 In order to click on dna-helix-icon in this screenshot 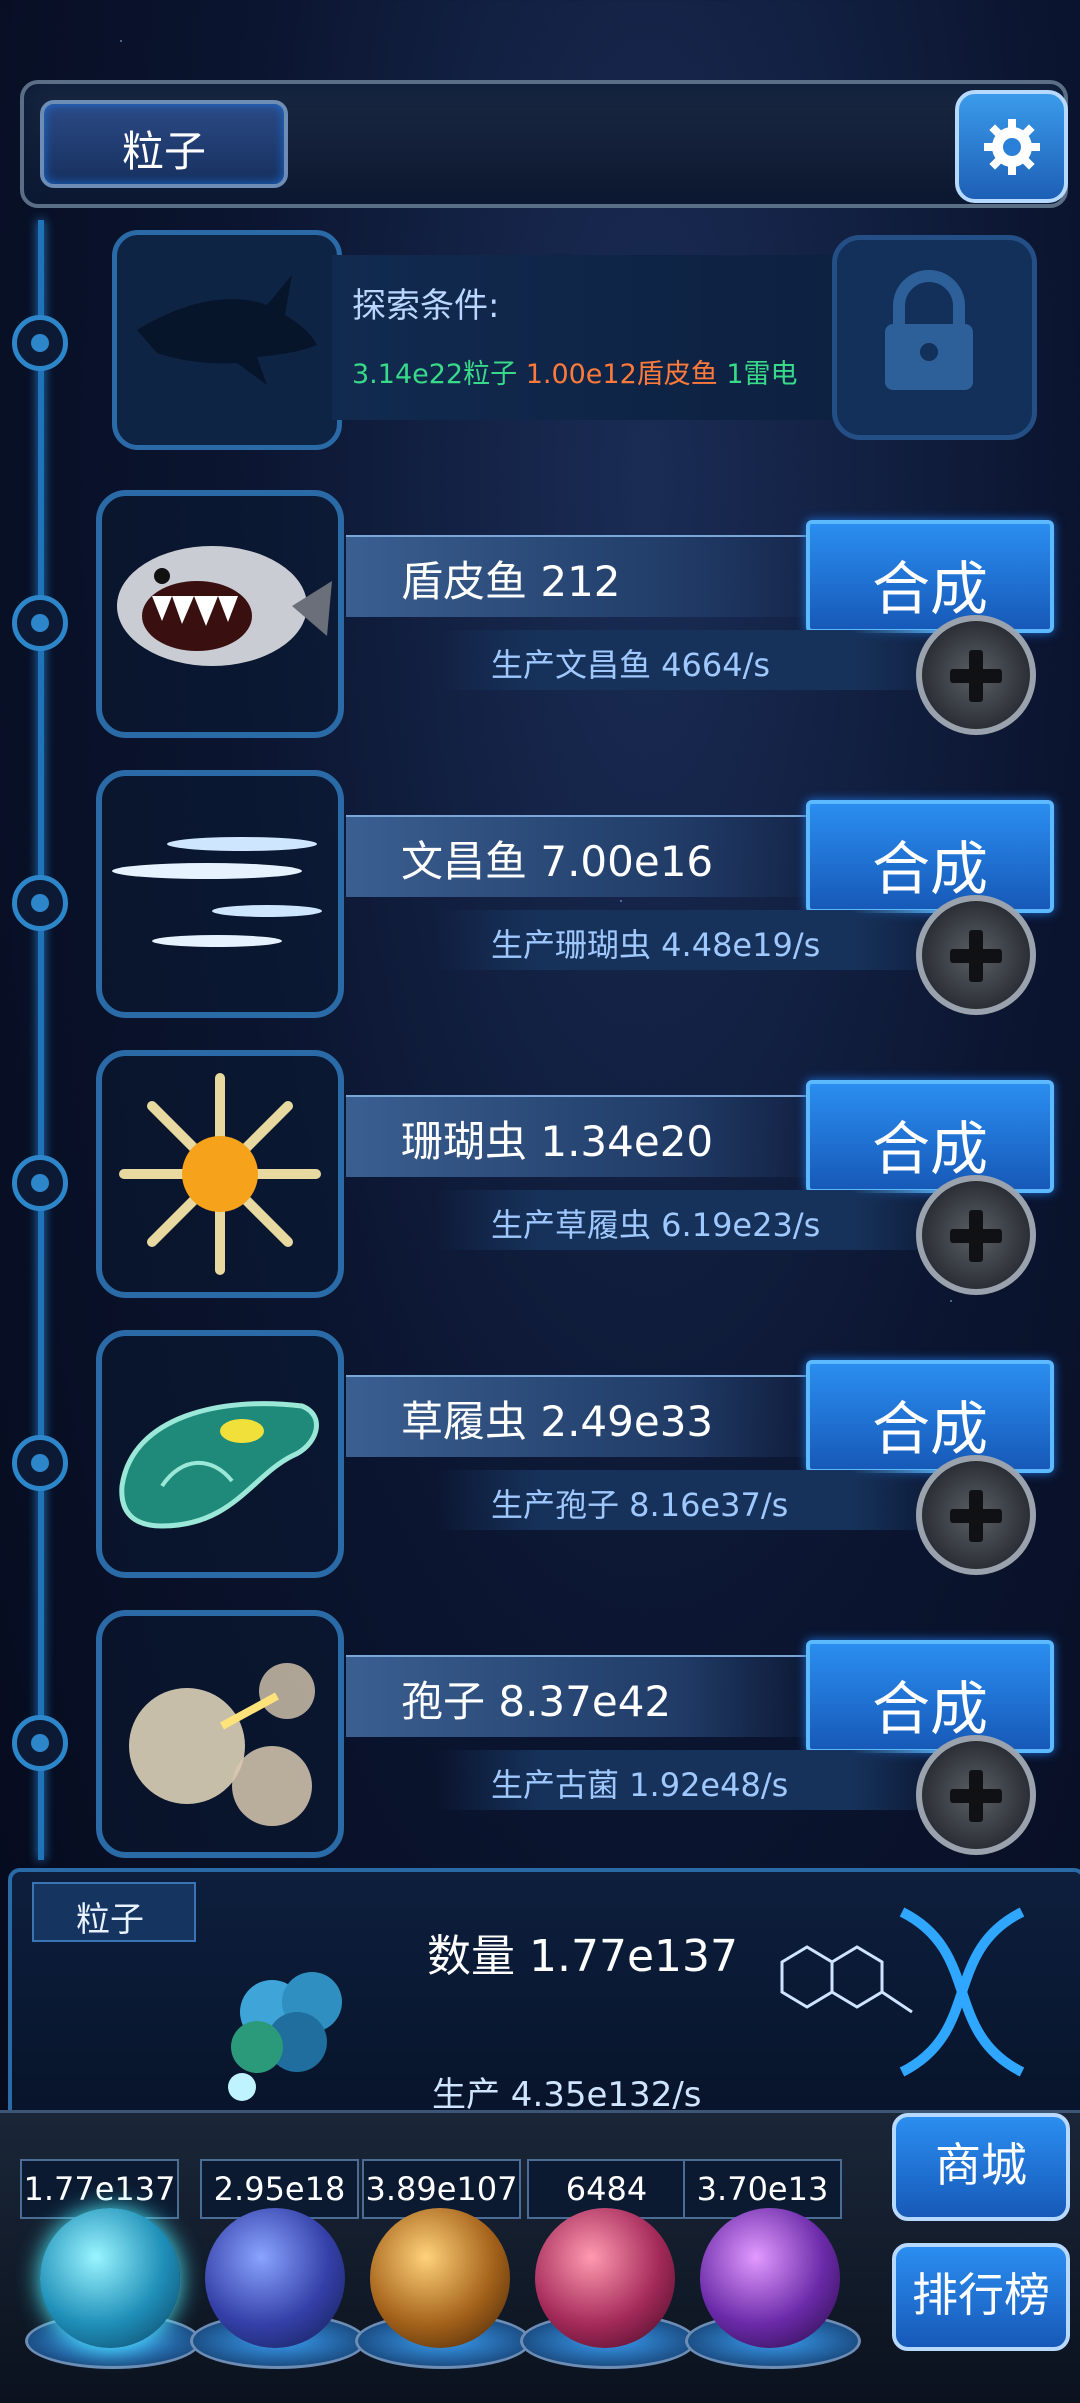, I will do `click(962, 1992)`.